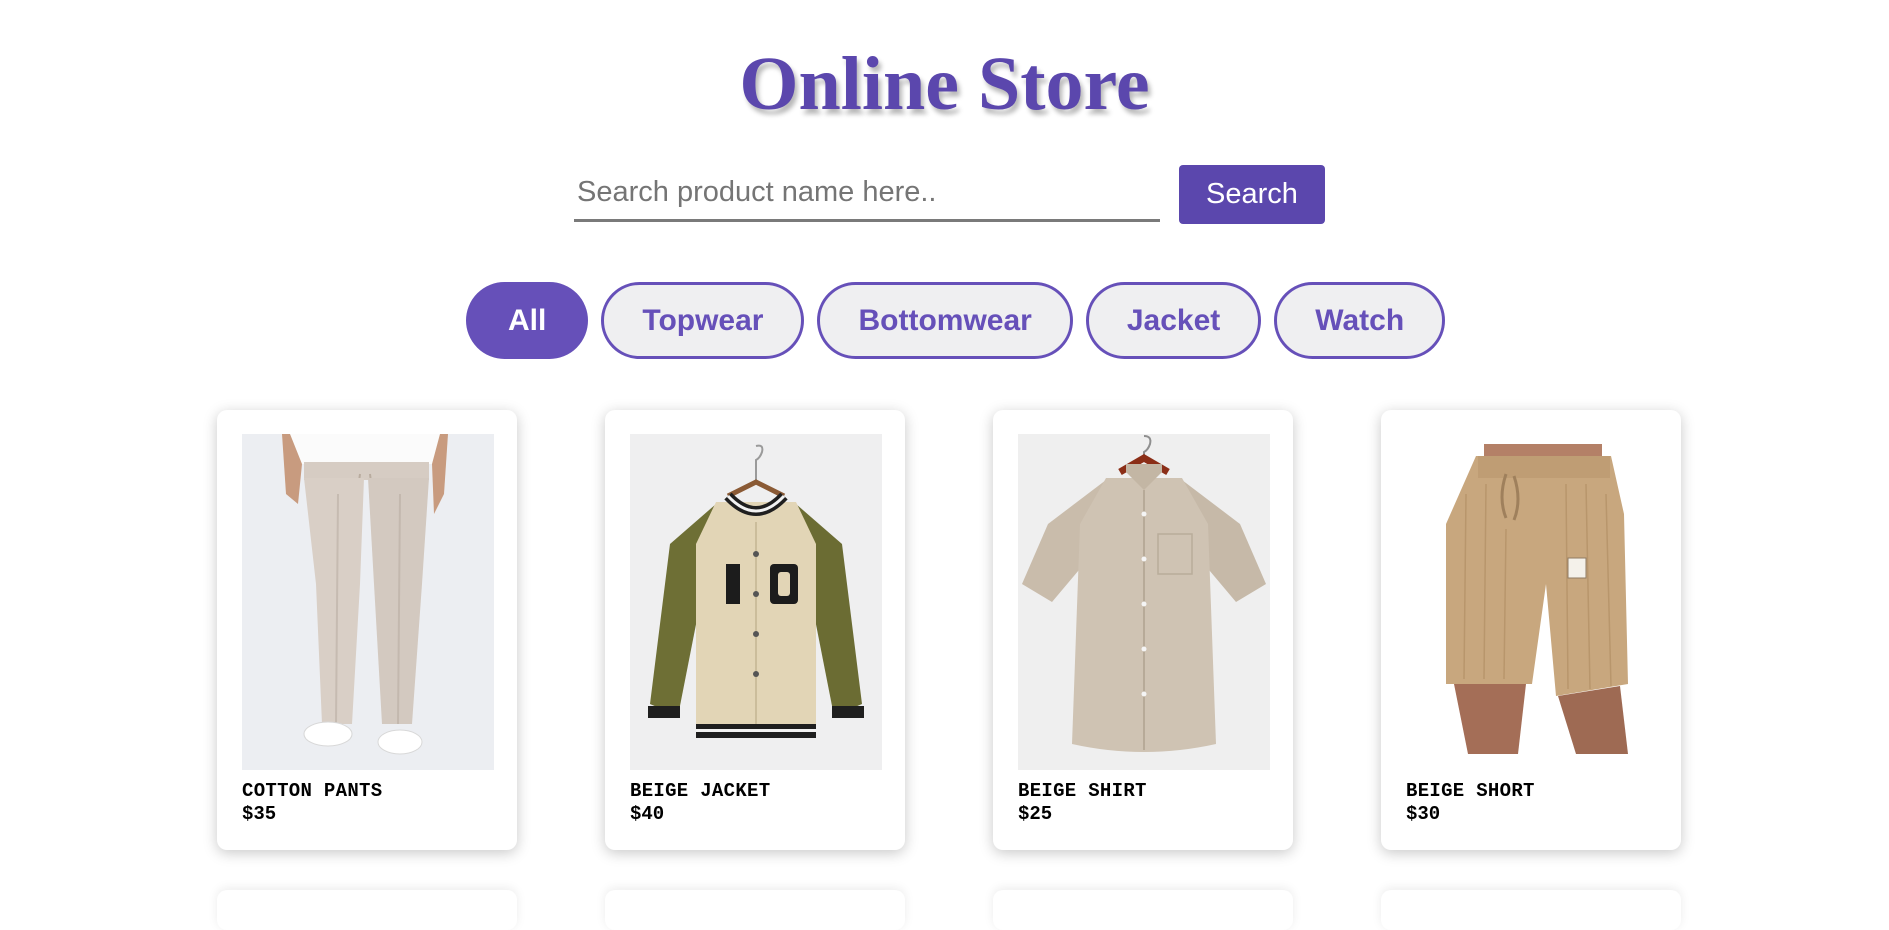 This screenshot has height=930, width=1889. I want to click on product-name: BEIGE JACKET, so click(700, 791).